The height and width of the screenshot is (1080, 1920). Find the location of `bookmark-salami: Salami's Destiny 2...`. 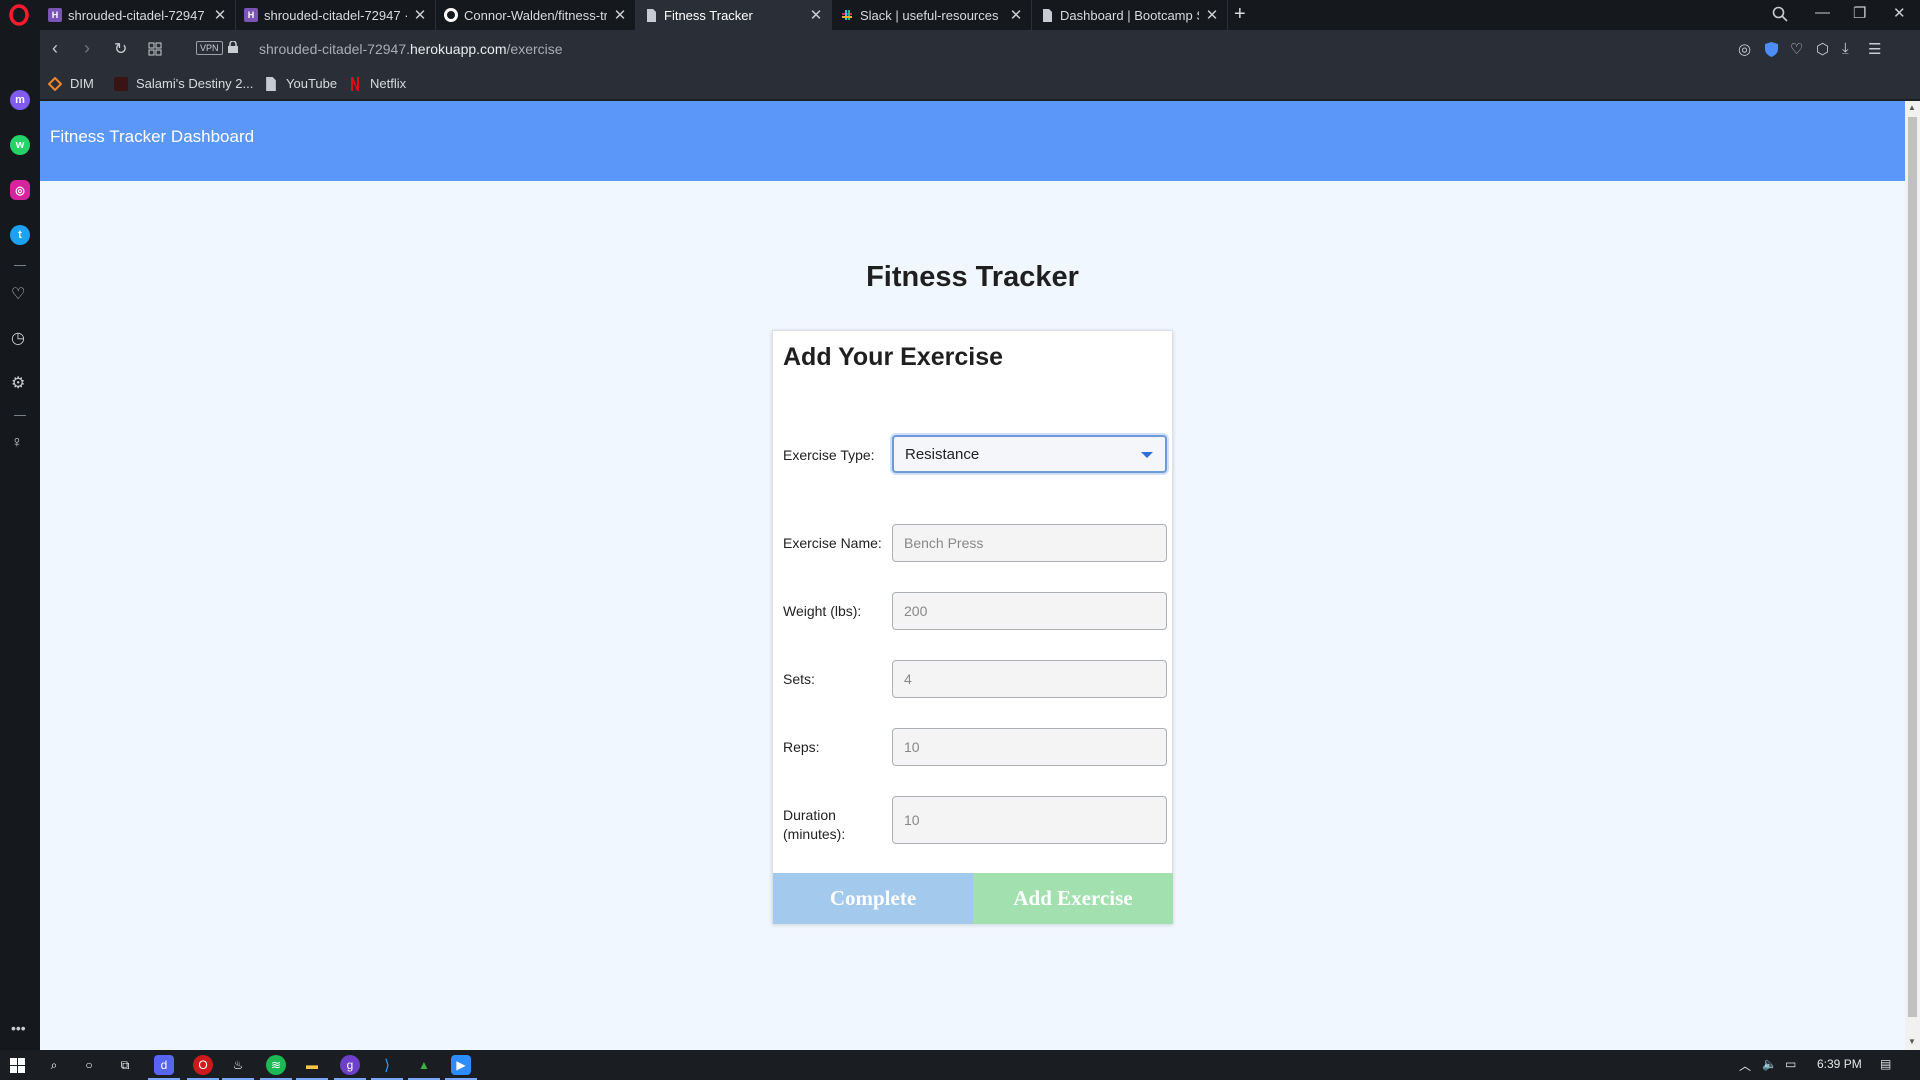

bookmark-salami: Salami's Destiny 2... is located at coordinates (183, 83).